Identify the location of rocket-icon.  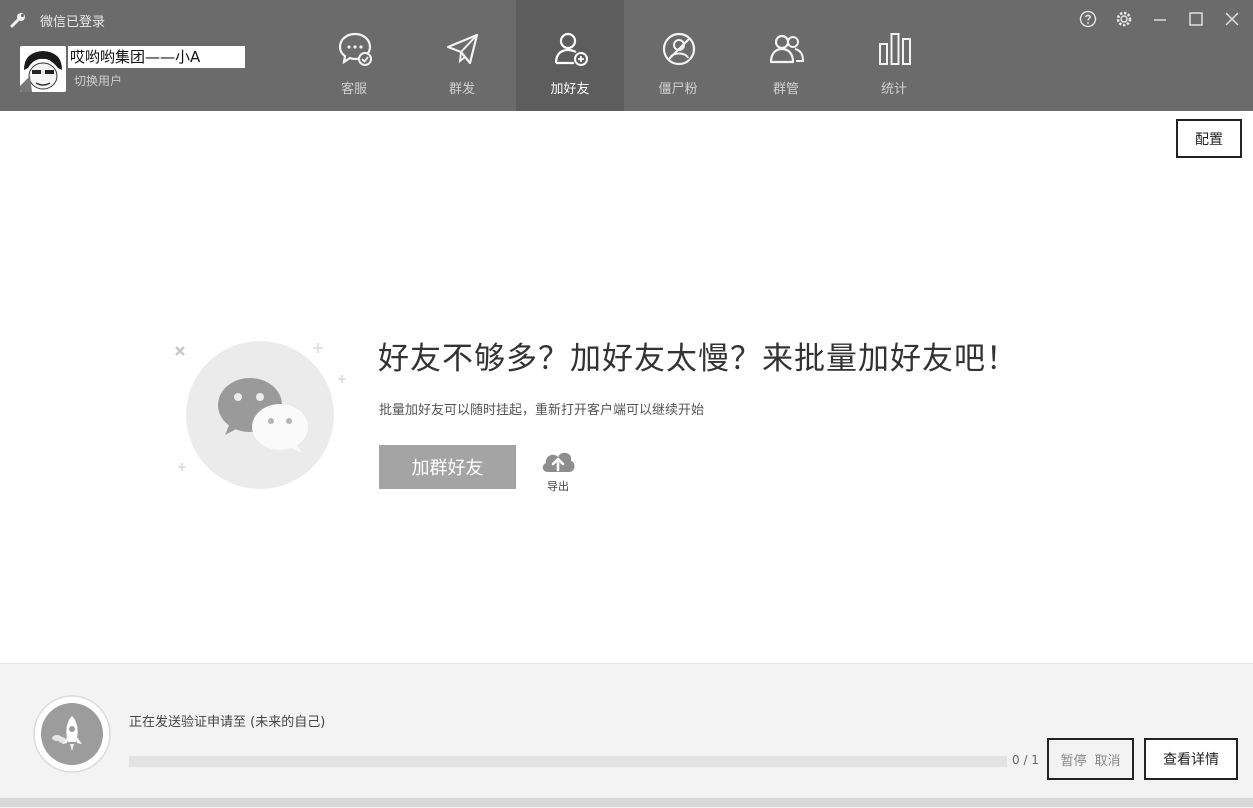
(72, 734).